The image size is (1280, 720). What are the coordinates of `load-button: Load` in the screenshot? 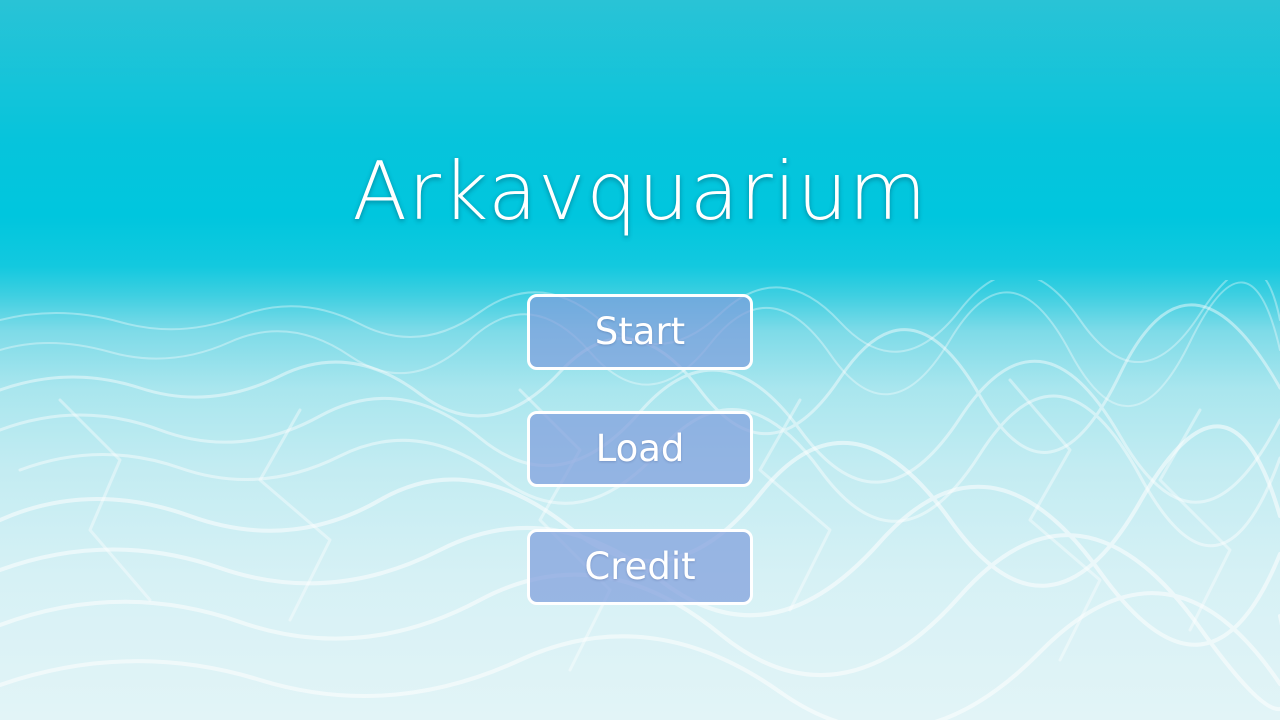 It's located at (640, 449).